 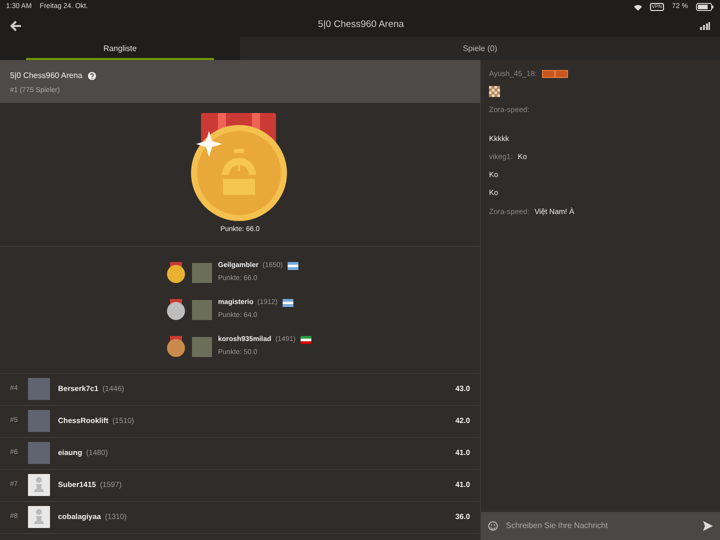 I want to click on smiley-icon, so click(x=493, y=526).